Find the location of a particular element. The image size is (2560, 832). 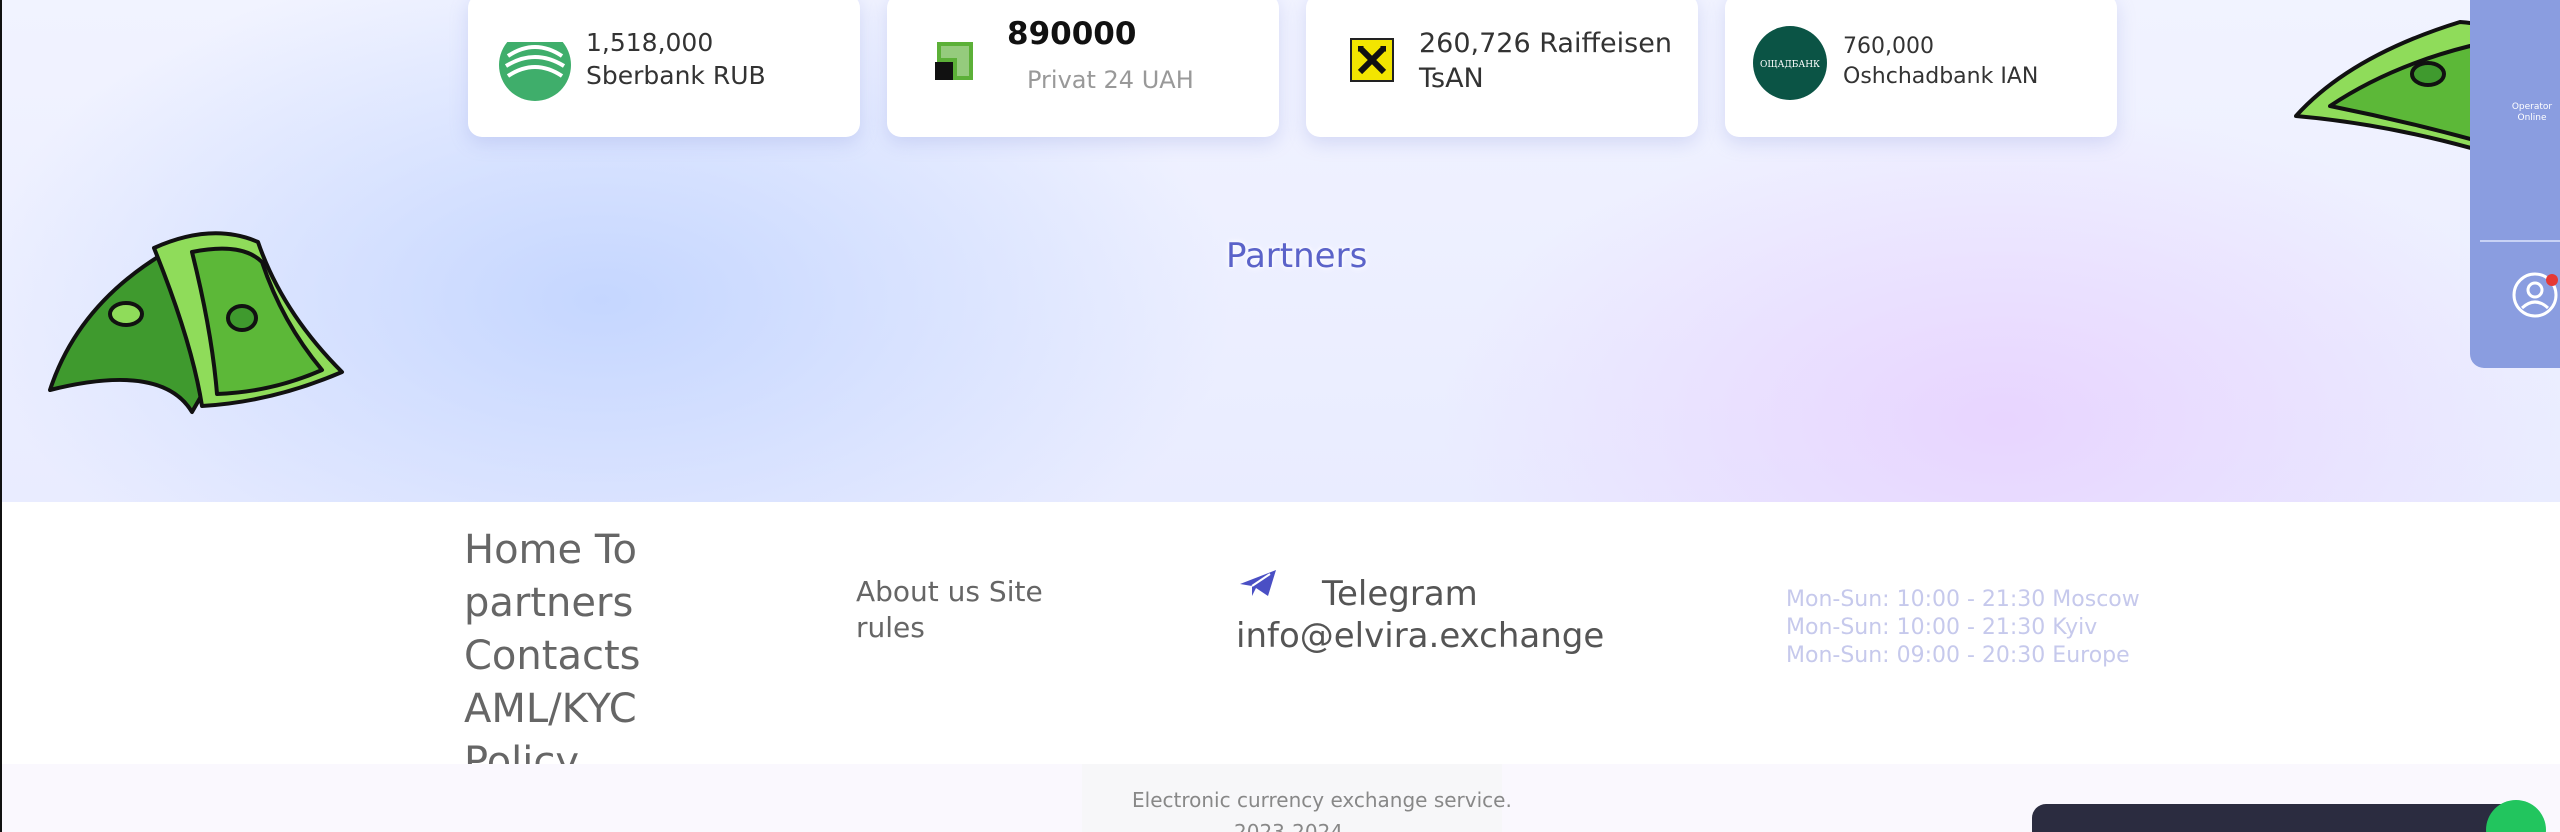

oshchadbank-logo-icon: ОЩАДБАНК is located at coordinates (1790, 63).